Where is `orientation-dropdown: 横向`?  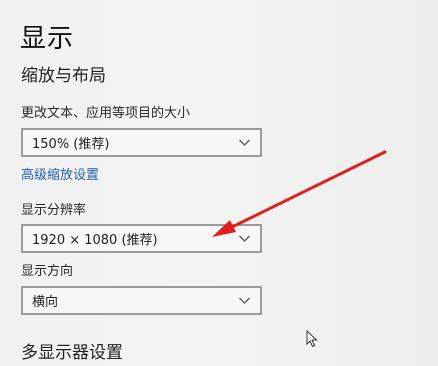
orientation-dropdown: 横向 is located at coordinates (141, 300).